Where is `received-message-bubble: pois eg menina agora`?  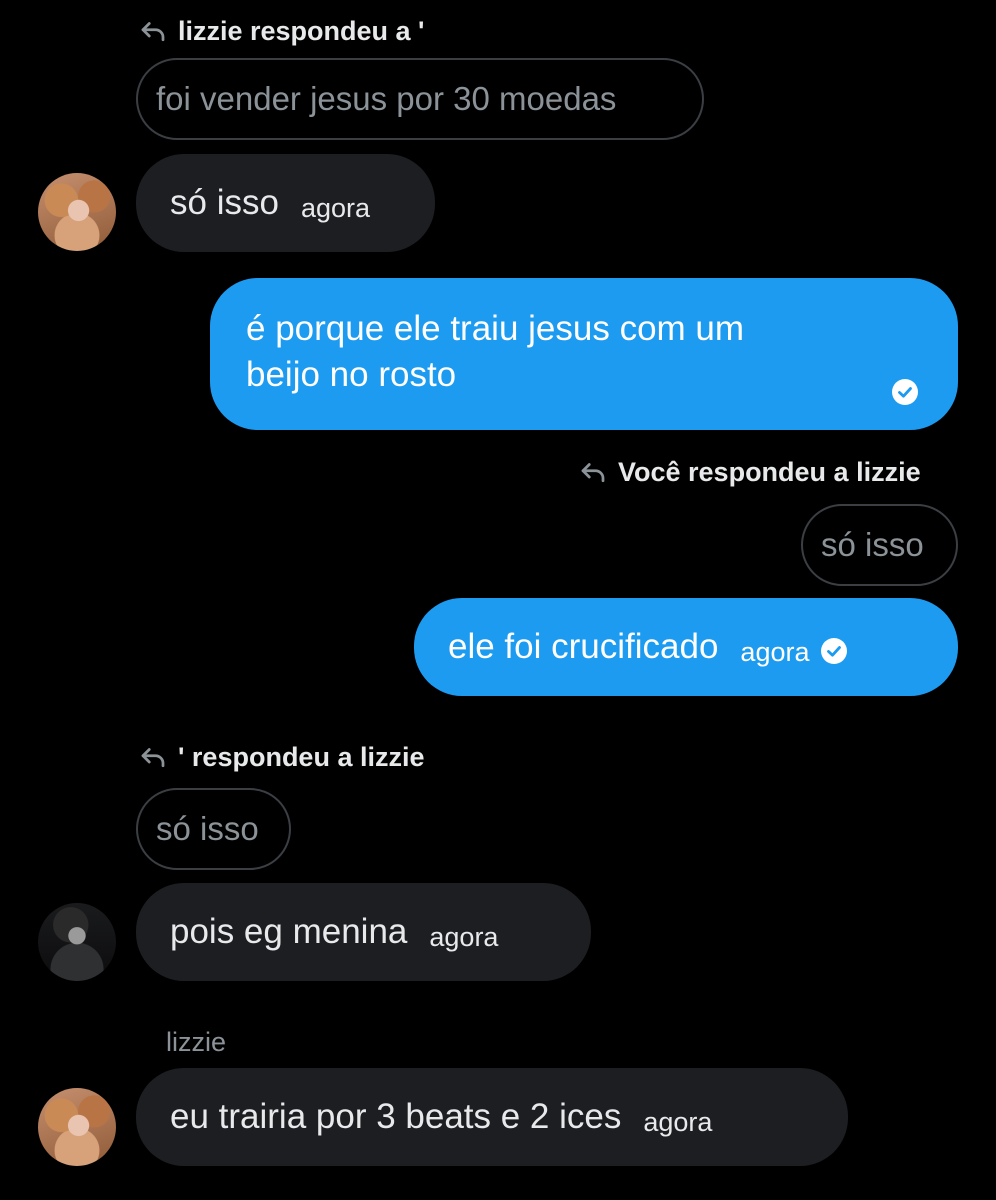 received-message-bubble: pois eg menina agora is located at coordinates (363, 932).